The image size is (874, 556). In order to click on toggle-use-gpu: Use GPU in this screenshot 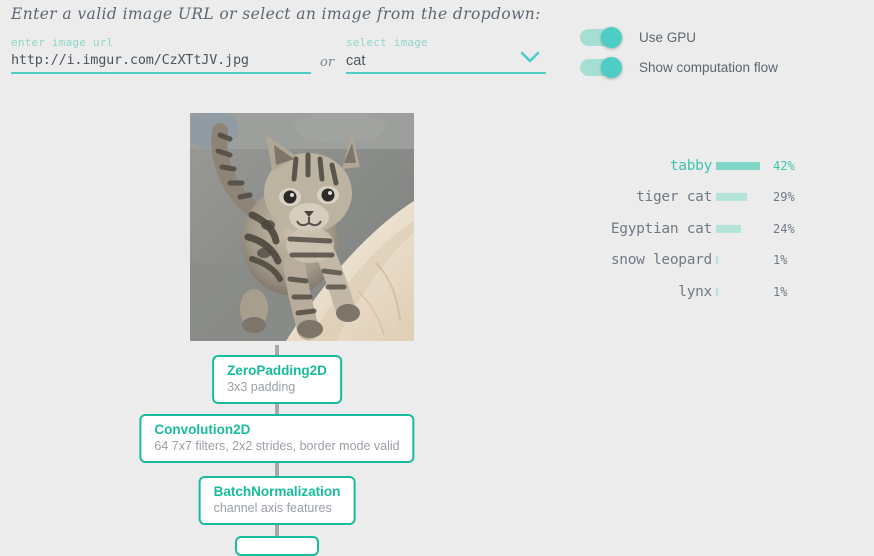, I will do `click(679, 37)`.